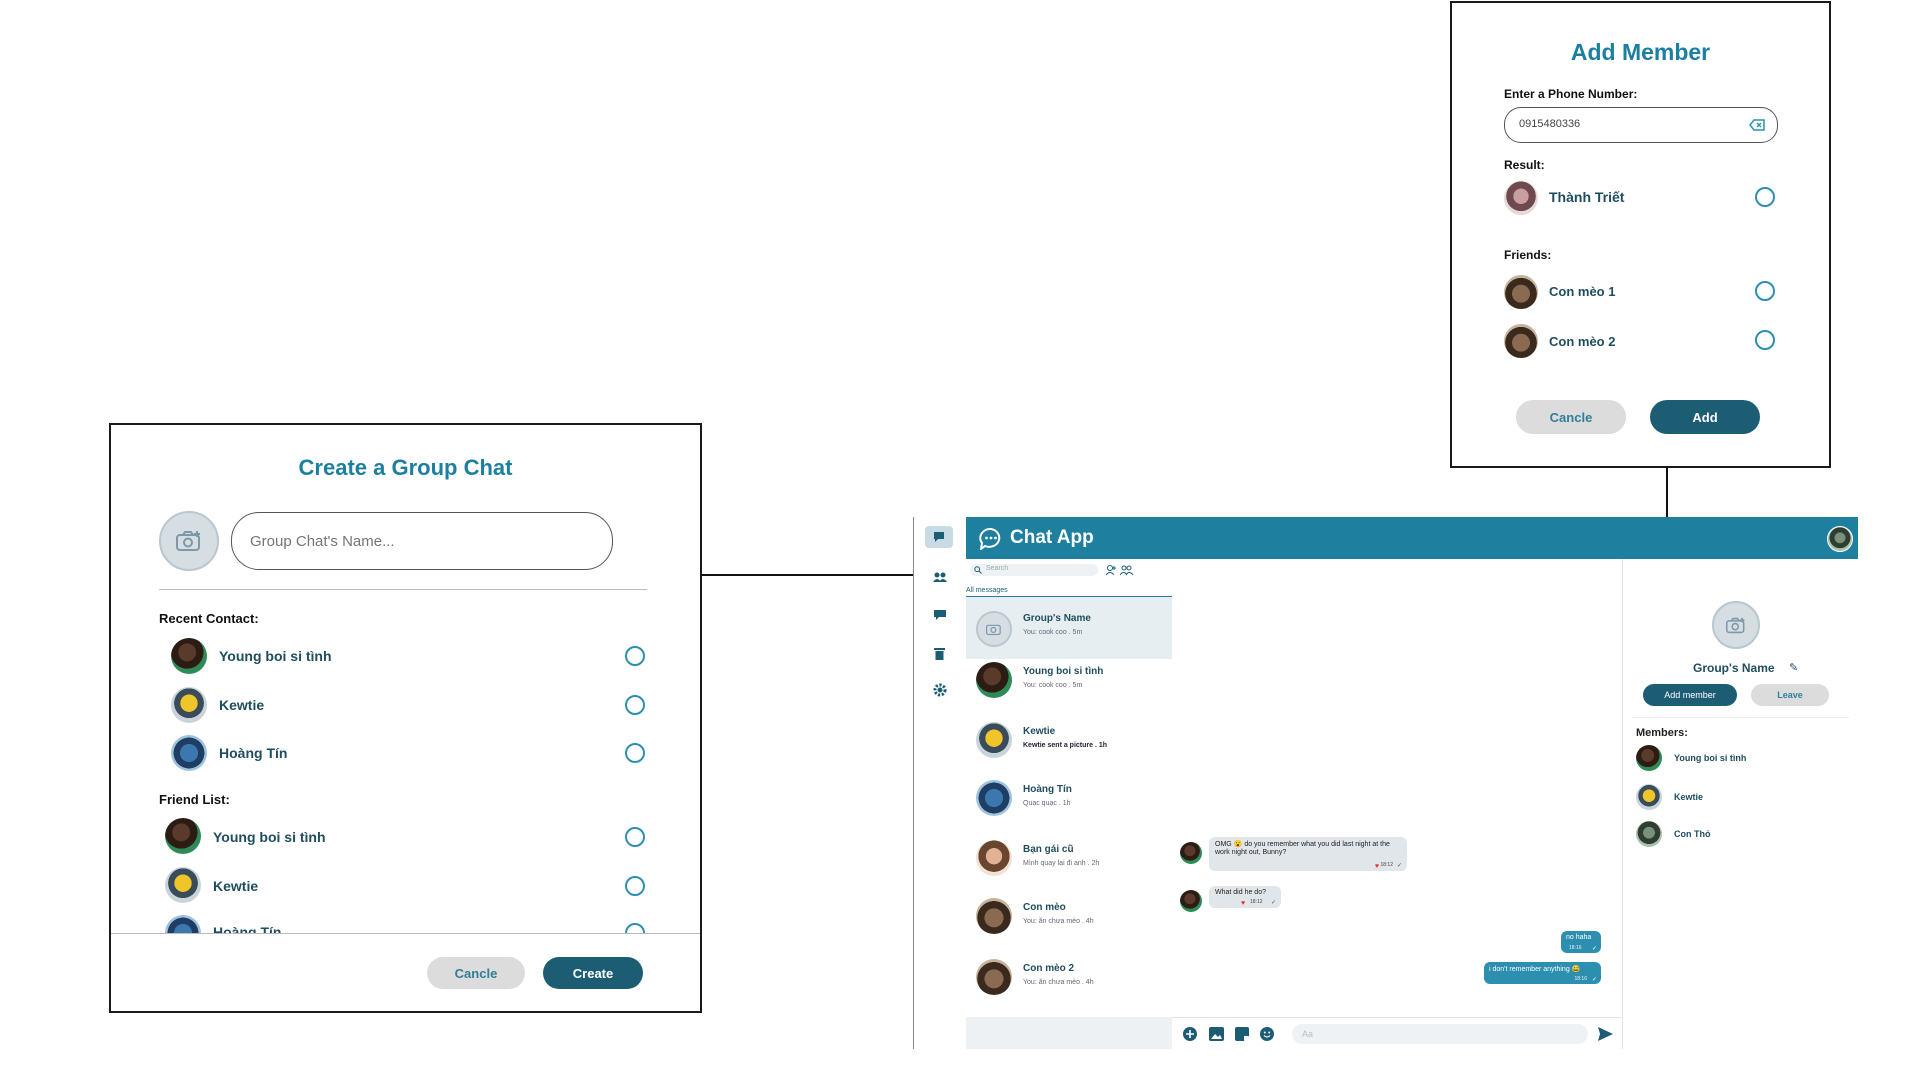 This screenshot has height=1080, width=1920. What do you see at coordinates (1069, 628) in the screenshot?
I see `conversation-item: Group's Name You: cook coo . 5m` at bounding box center [1069, 628].